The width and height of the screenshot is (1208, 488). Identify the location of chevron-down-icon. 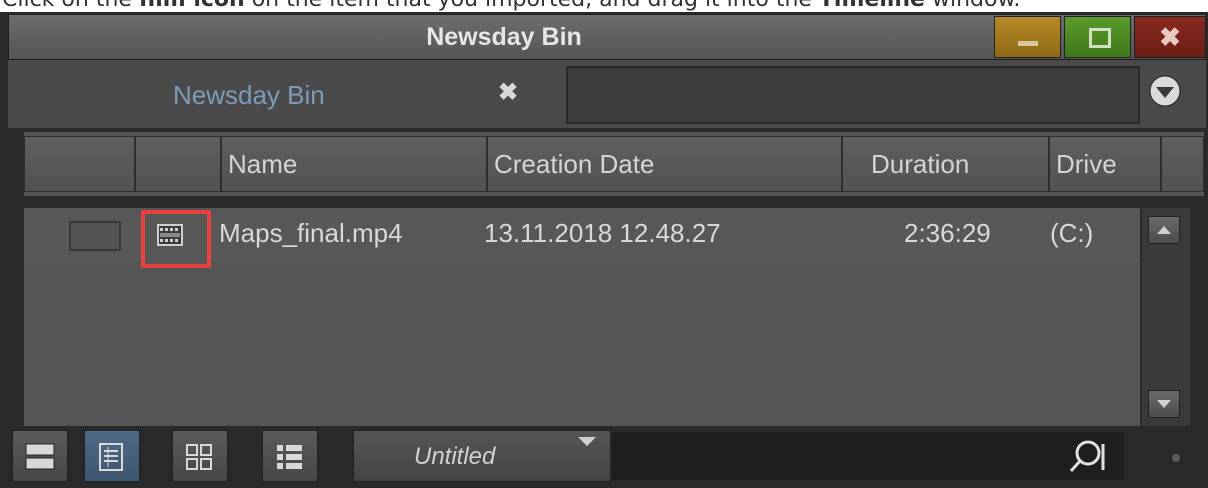
(1164, 404).